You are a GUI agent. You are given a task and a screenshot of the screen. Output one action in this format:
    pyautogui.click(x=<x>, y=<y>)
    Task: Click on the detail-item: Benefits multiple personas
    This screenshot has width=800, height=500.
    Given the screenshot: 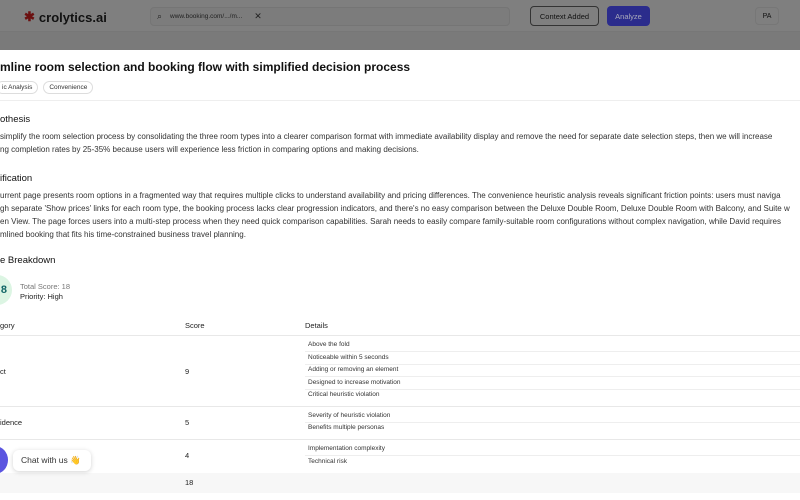 What is the action you would take?
    pyautogui.click(x=346, y=427)
    